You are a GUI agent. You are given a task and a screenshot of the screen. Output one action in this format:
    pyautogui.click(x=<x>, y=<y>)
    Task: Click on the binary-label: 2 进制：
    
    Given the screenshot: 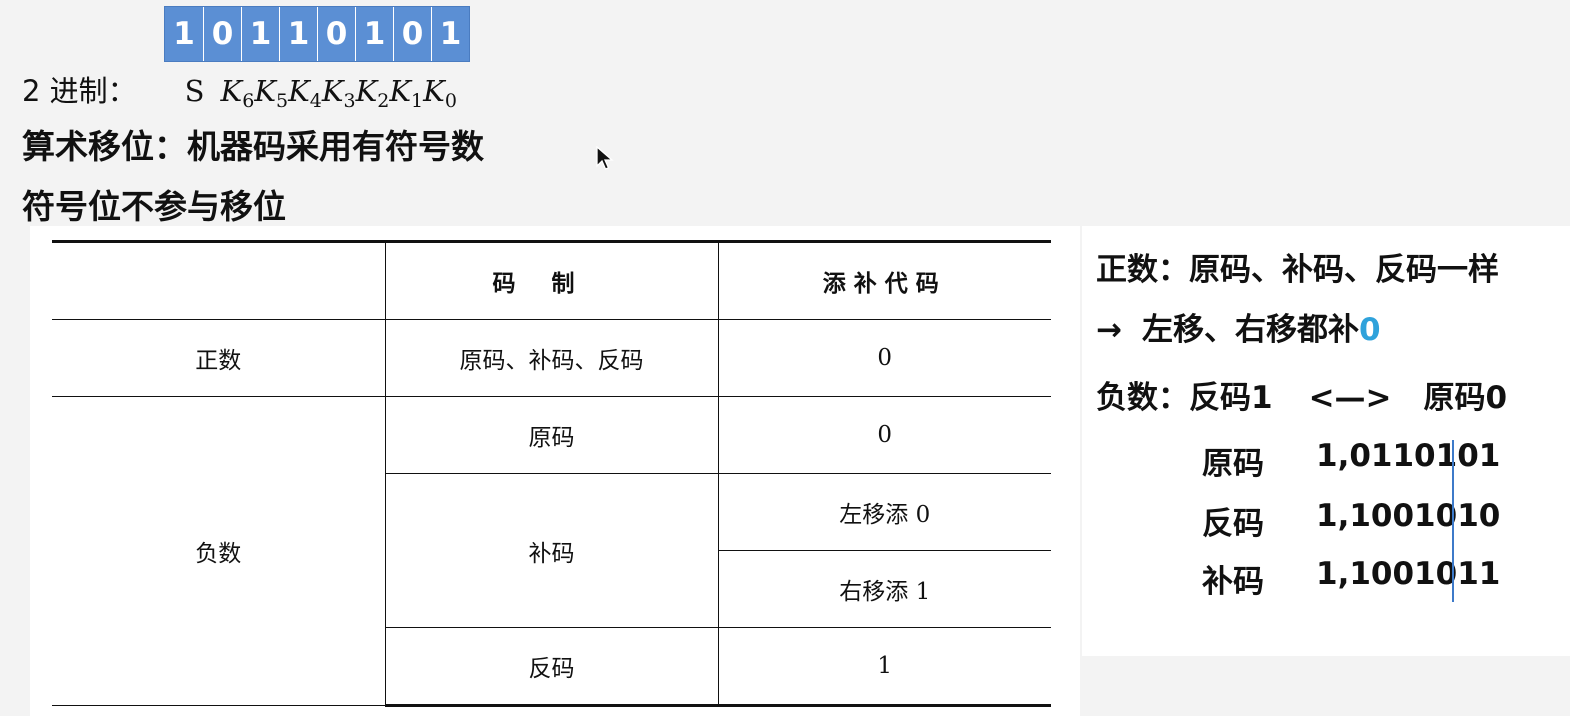 What is the action you would take?
    pyautogui.click(x=79, y=91)
    